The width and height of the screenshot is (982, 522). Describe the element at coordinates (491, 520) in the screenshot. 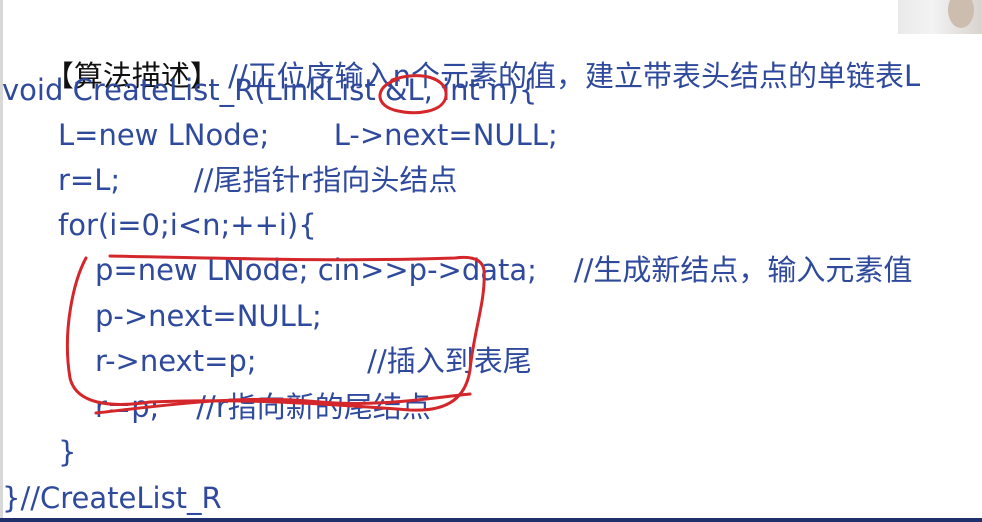

I see `slide-bottom-border` at that location.